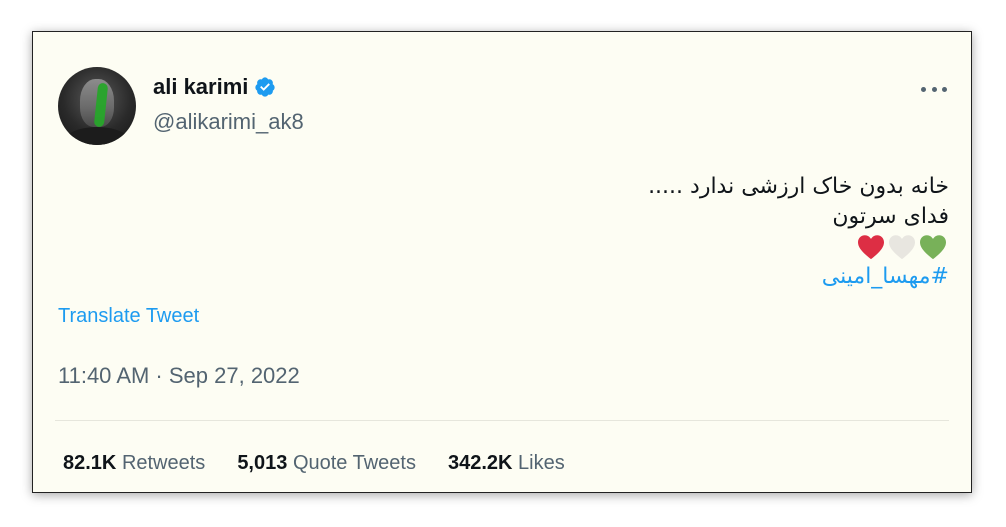 Image resolution: width=1006 pixels, height=527 pixels. What do you see at coordinates (902, 247) in the screenshot?
I see `white-heart-icon` at bounding box center [902, 247].